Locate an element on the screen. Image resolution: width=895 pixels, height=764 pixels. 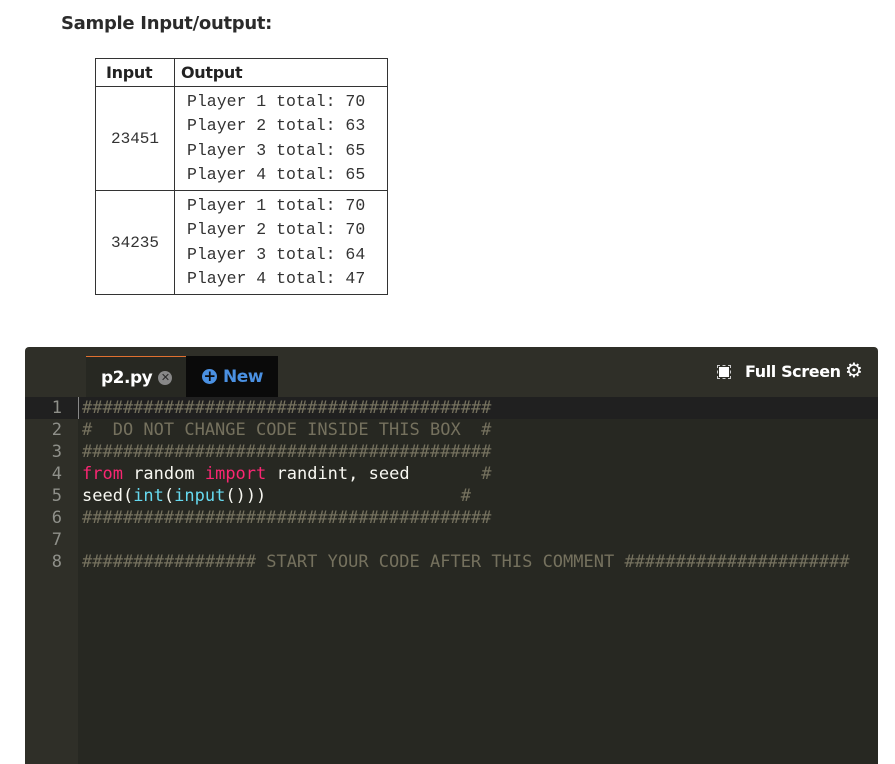
tab-bar: p2.py ✕ + New is located at coordinates (182, 377).